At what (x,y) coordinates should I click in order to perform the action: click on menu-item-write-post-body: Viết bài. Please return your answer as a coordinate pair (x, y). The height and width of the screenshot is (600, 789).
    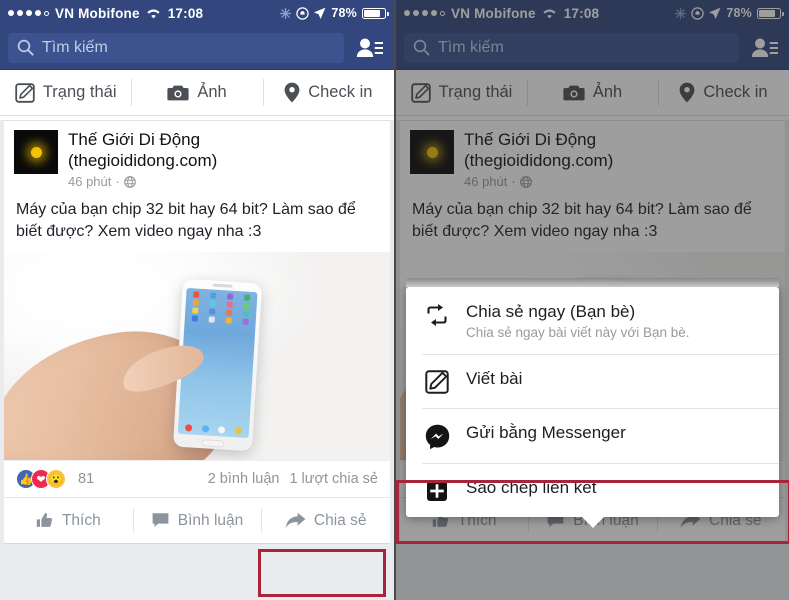
    Looking at the image, I should click on (614, 378).